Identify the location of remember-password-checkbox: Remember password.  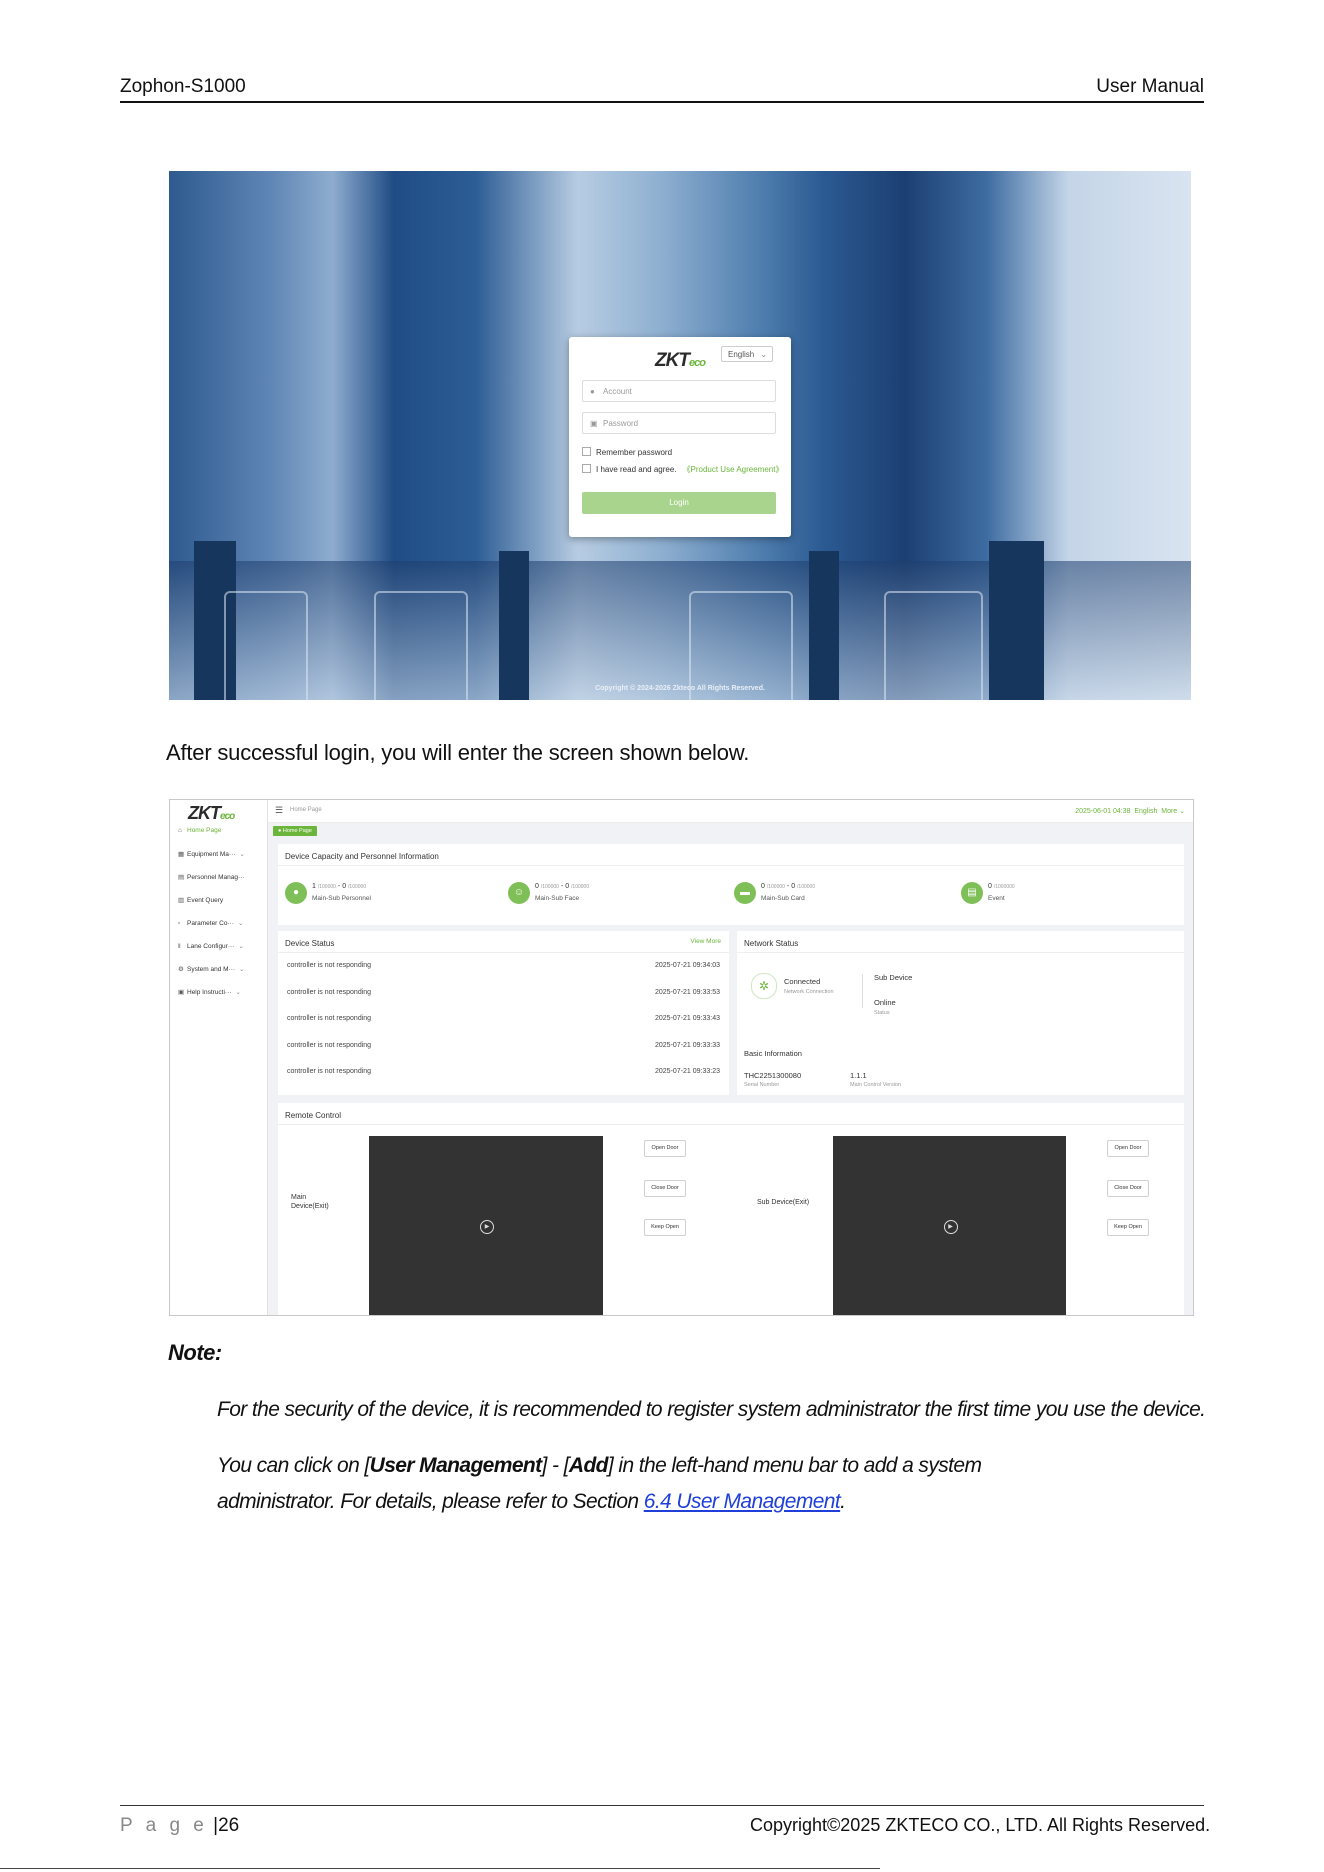
(627, 452).